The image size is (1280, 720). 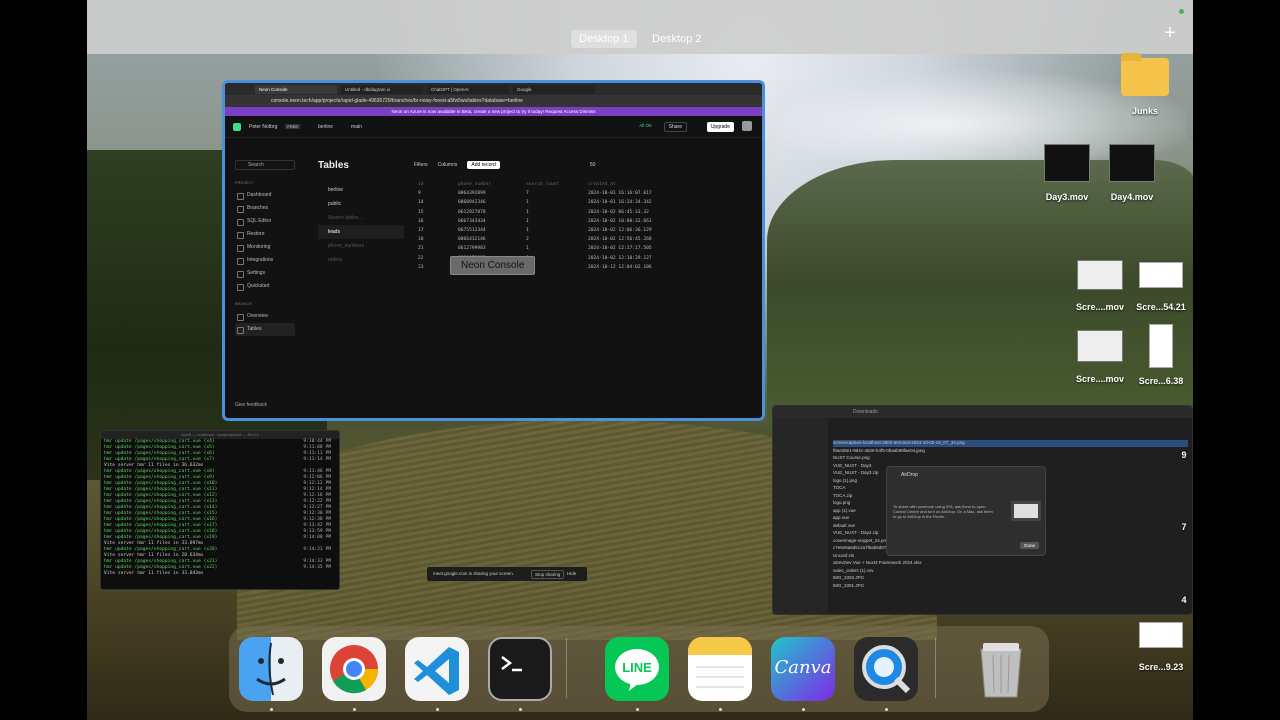 I want to click on table-cell: 0612799983, so click(x=492, y=248).